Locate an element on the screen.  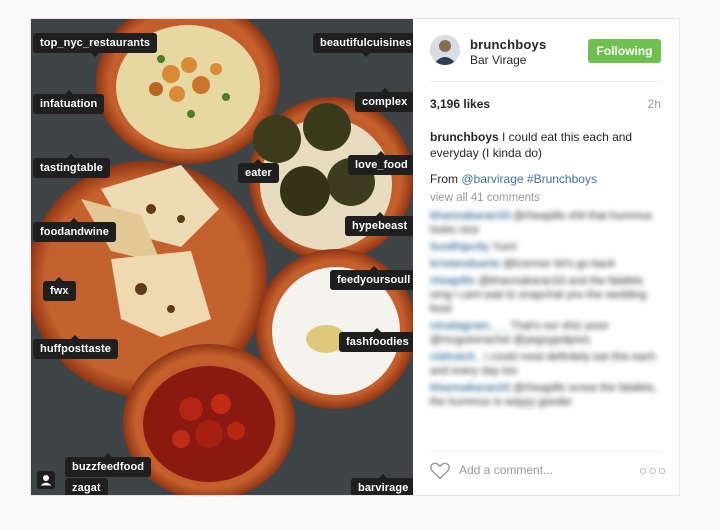
post-username: brunchboys is located at coordinates (508, 44).